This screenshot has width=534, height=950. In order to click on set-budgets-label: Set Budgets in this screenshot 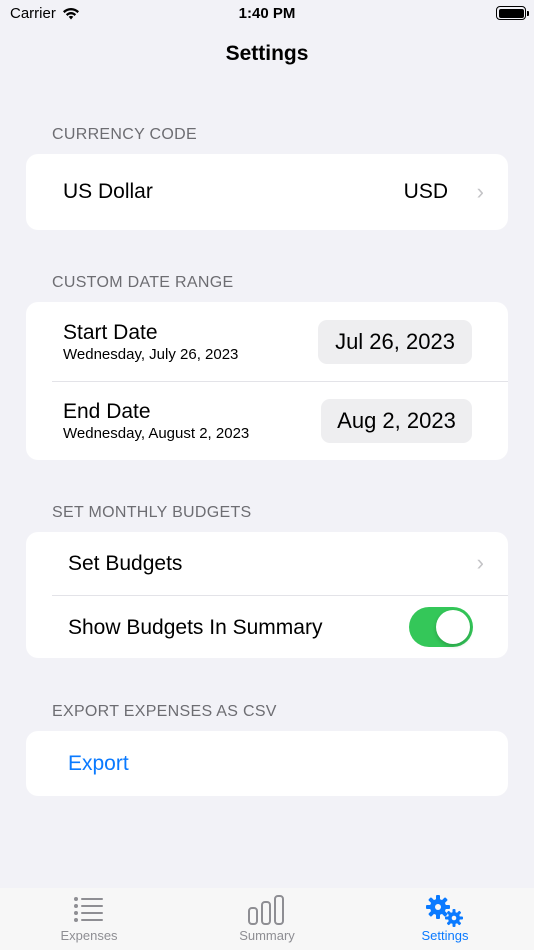, I will do `click(125, 563)`.